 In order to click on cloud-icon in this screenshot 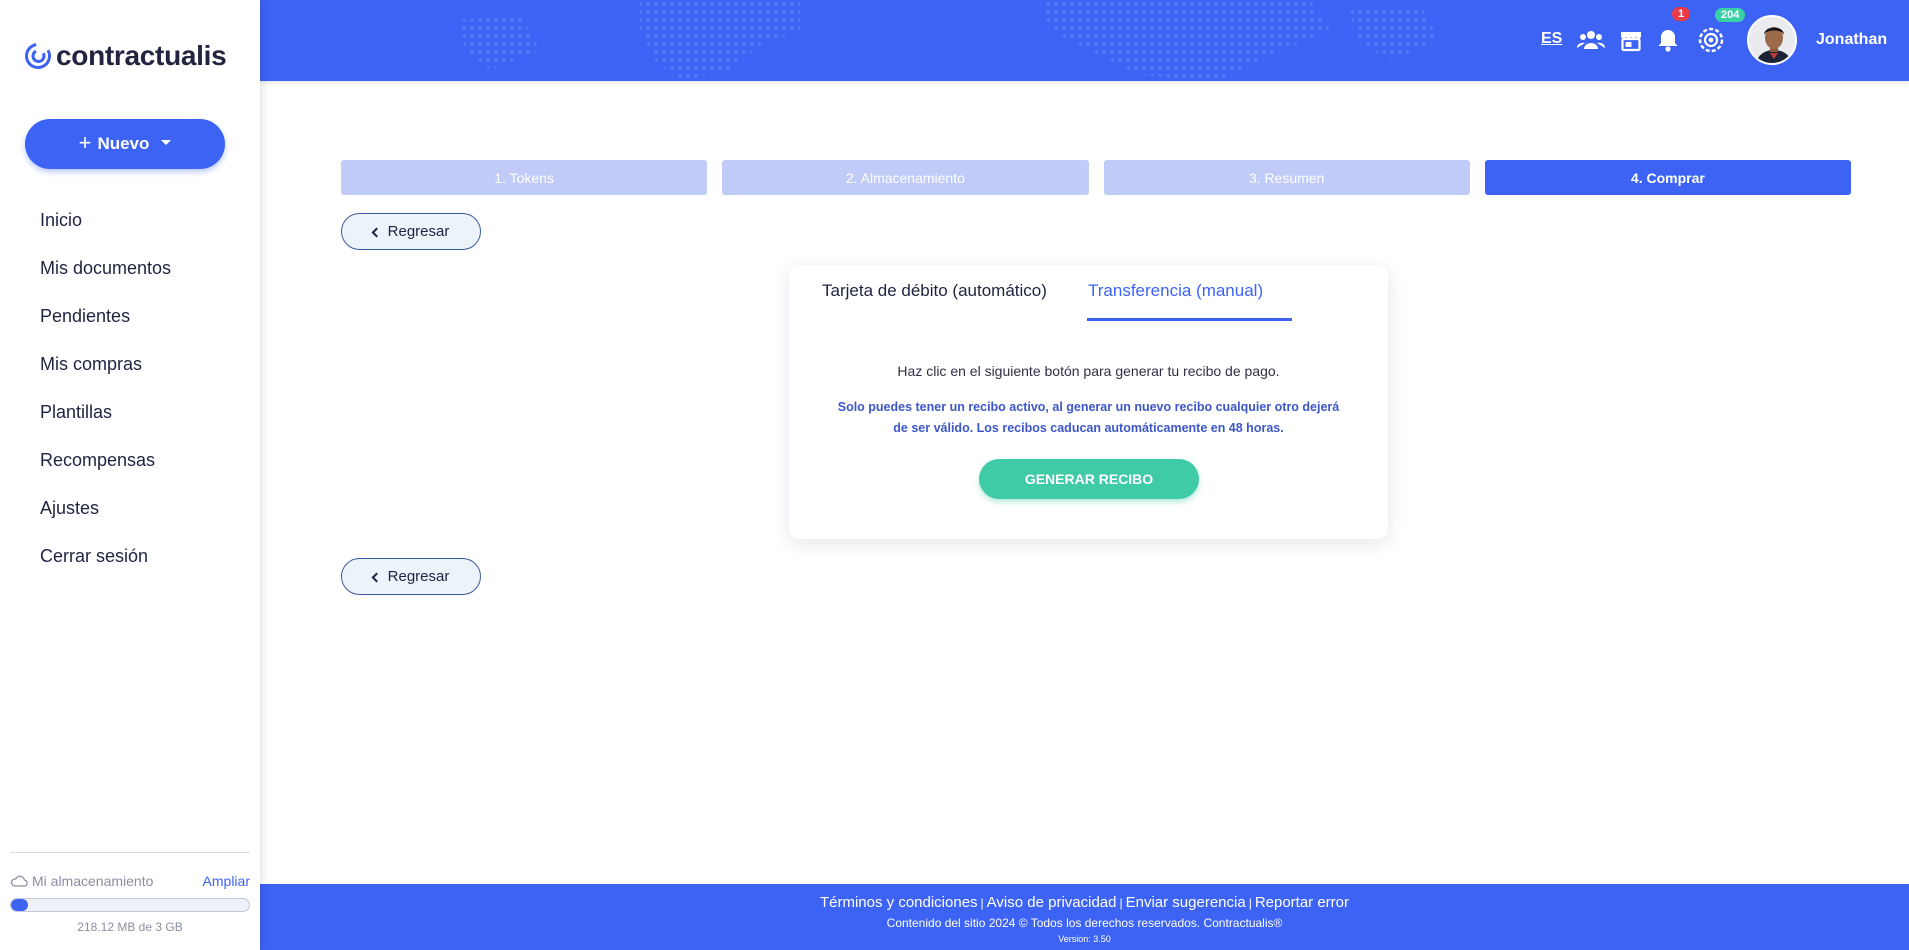, I will do `click(19, 881)`.